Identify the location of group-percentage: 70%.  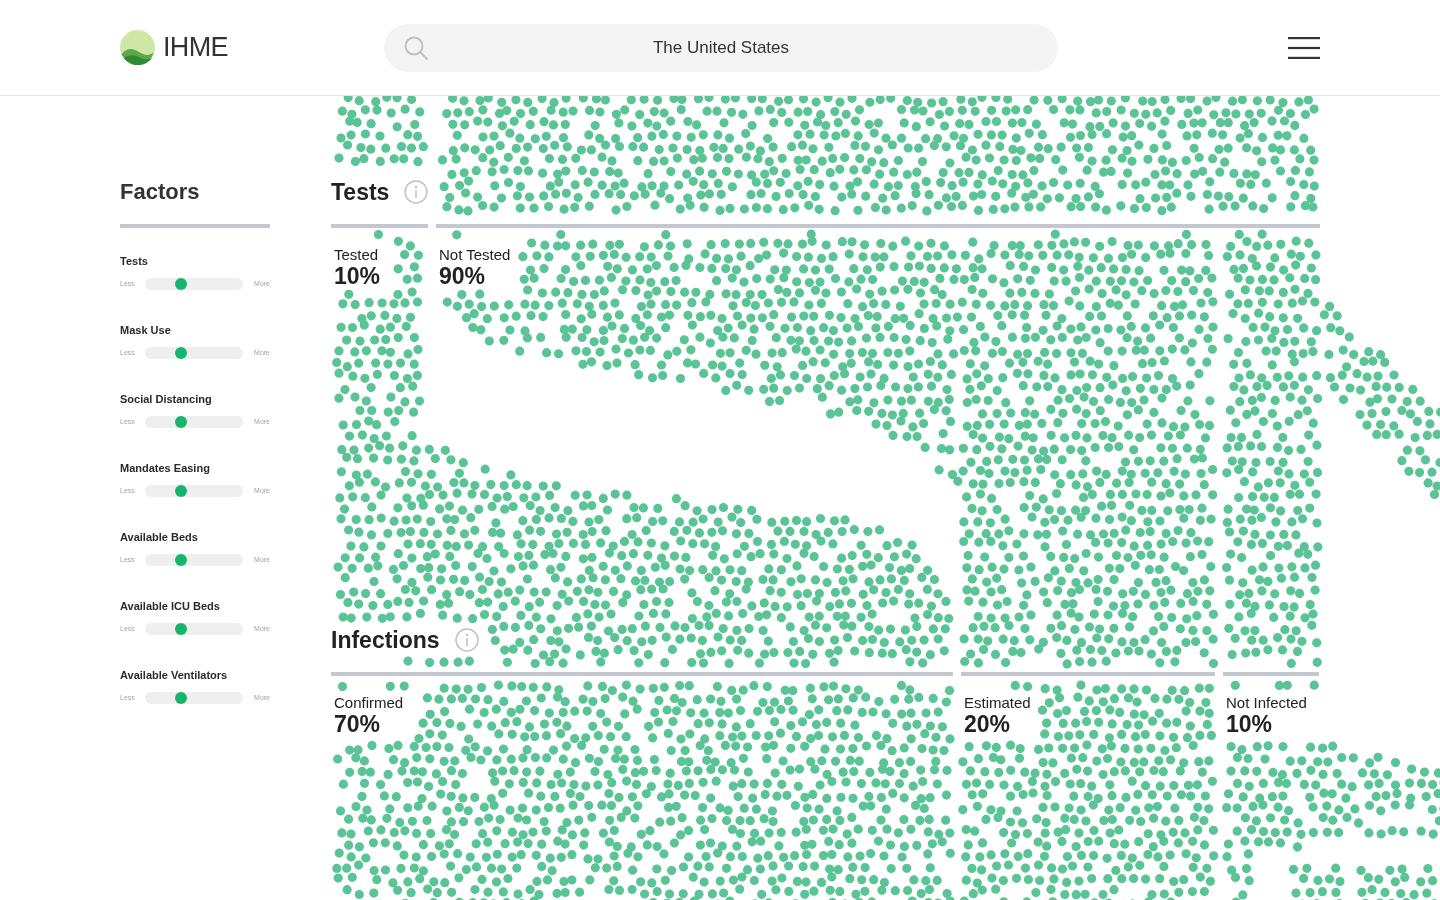
(357, 724).